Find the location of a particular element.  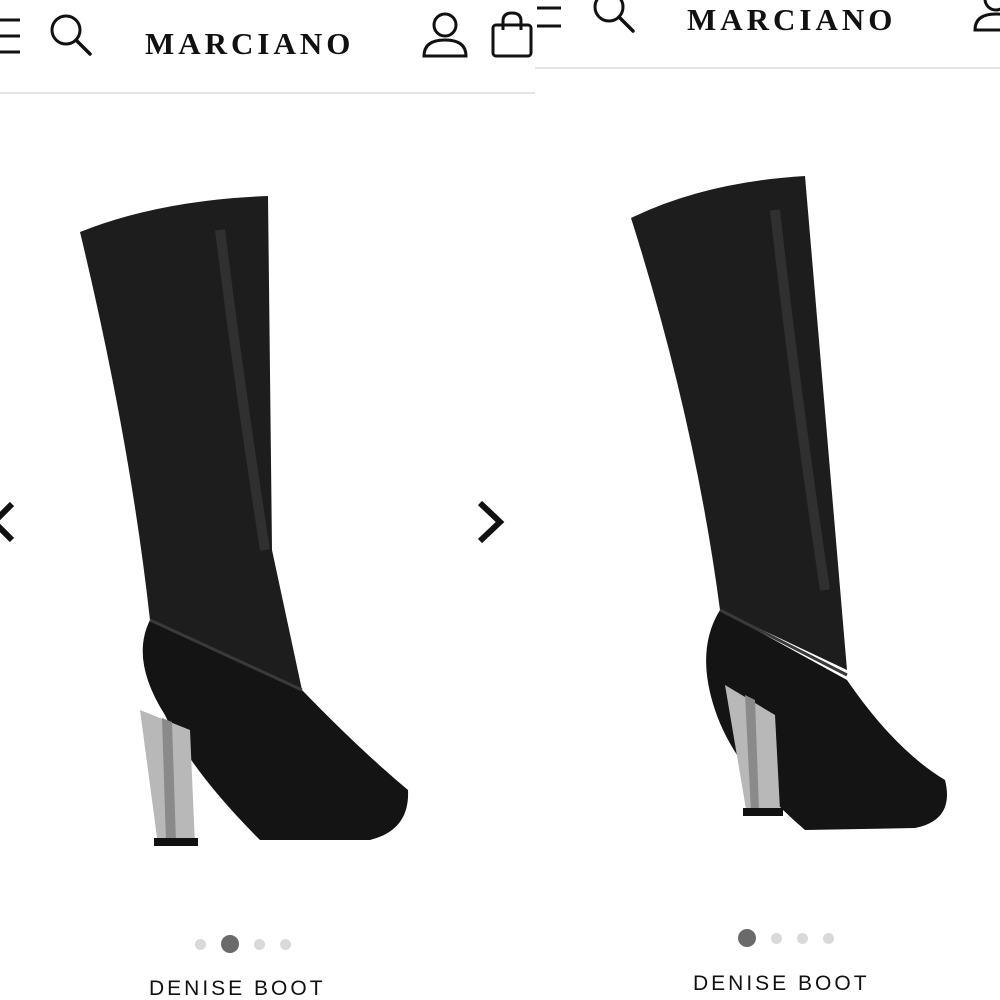

shopping-bag-icon is located at coordinates (512, 35).